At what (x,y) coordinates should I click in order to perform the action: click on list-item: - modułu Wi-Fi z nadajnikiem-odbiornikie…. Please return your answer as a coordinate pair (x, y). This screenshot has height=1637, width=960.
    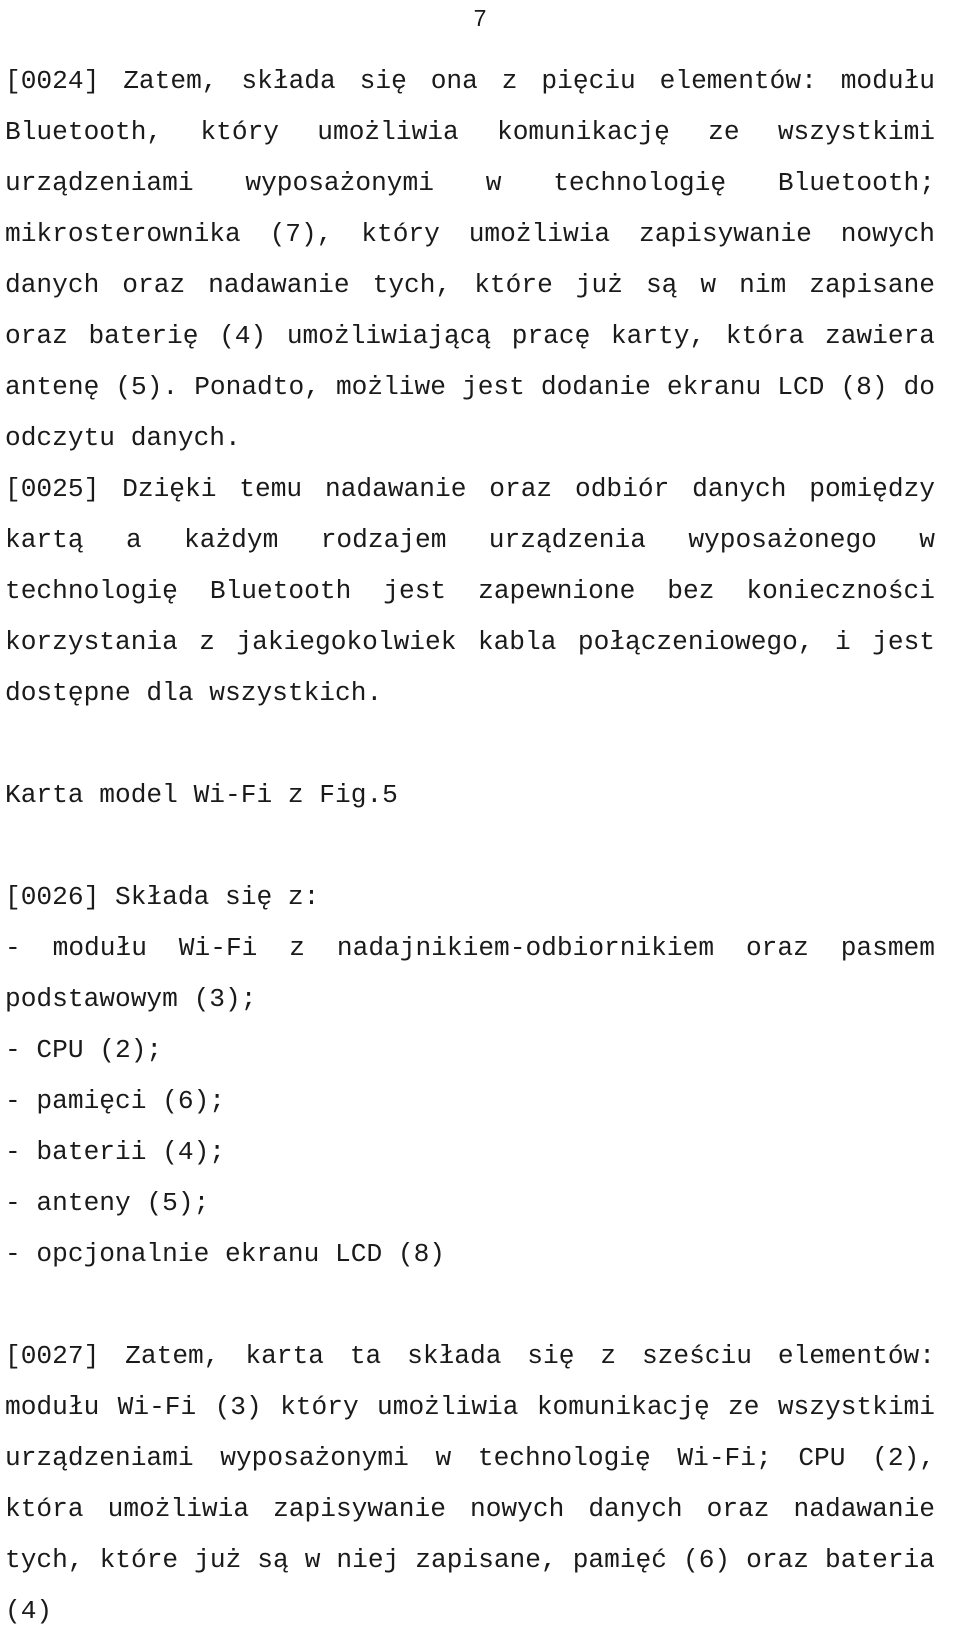
    Looking at the image, I should click on (470, 973).